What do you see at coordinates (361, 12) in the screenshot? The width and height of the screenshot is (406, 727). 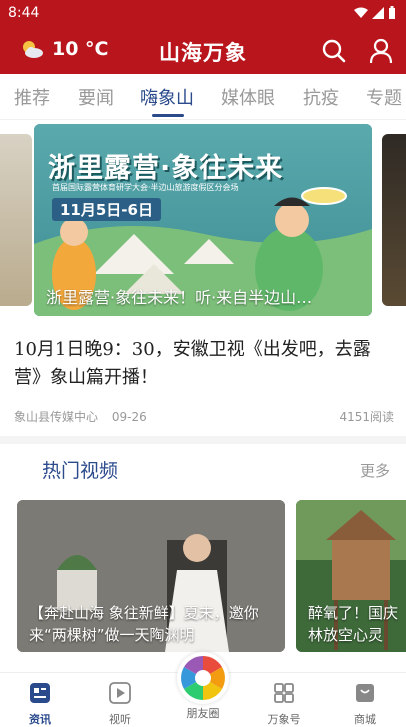 I see `wifi-icon` at bounding box center [361, 12].